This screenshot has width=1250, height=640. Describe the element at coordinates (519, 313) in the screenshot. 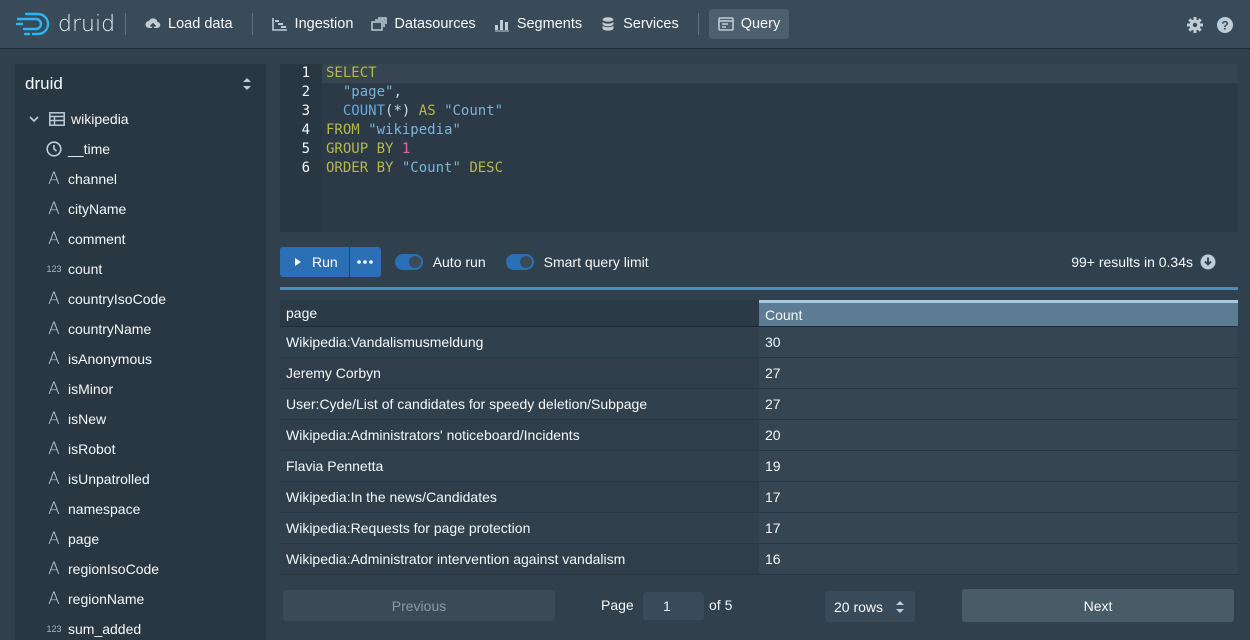

I see `column-header-page: page` at that location.